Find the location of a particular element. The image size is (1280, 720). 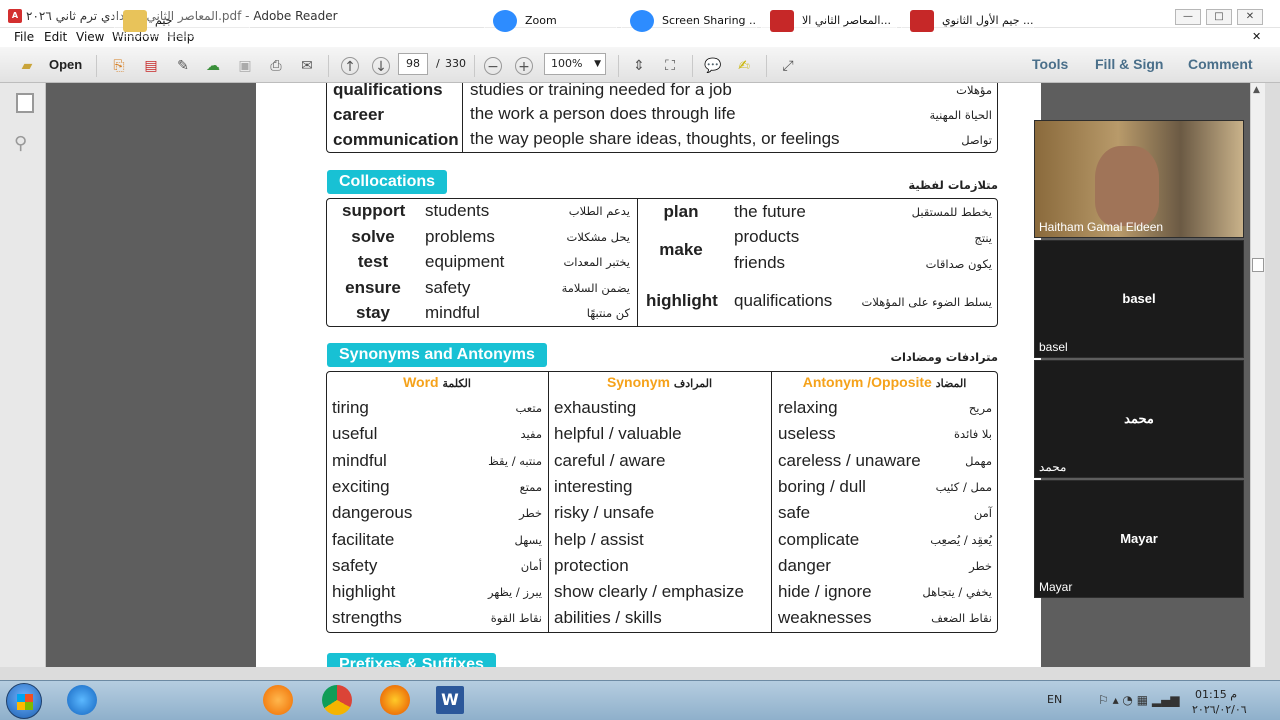

email-icon: ✉ is located at coordinates (307, 66).